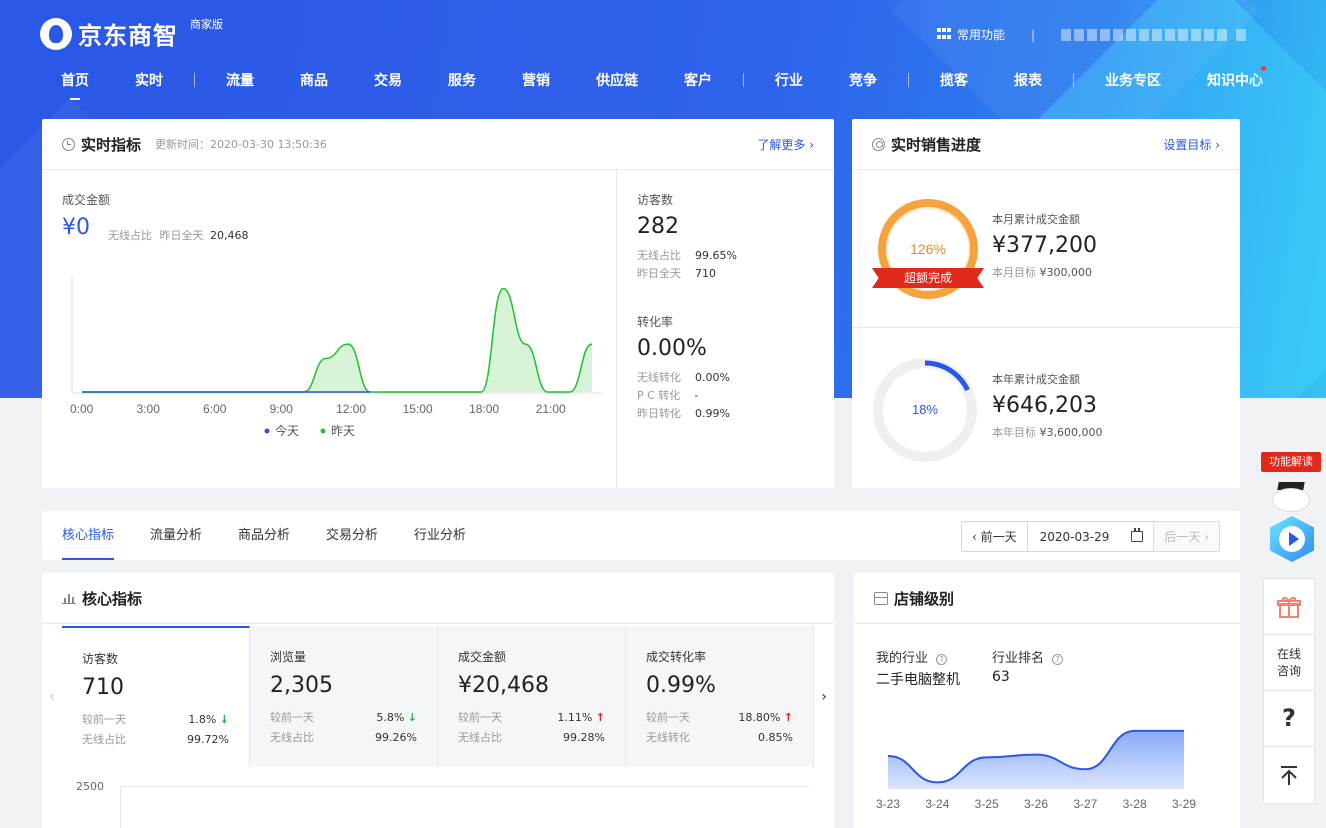 The width and height of the screenshot is (1326, 828). What do you see at coordinates (224, 719) in the screenshot?
I see `arrow-down-icon: ↓` at bounding box center [224, 719].